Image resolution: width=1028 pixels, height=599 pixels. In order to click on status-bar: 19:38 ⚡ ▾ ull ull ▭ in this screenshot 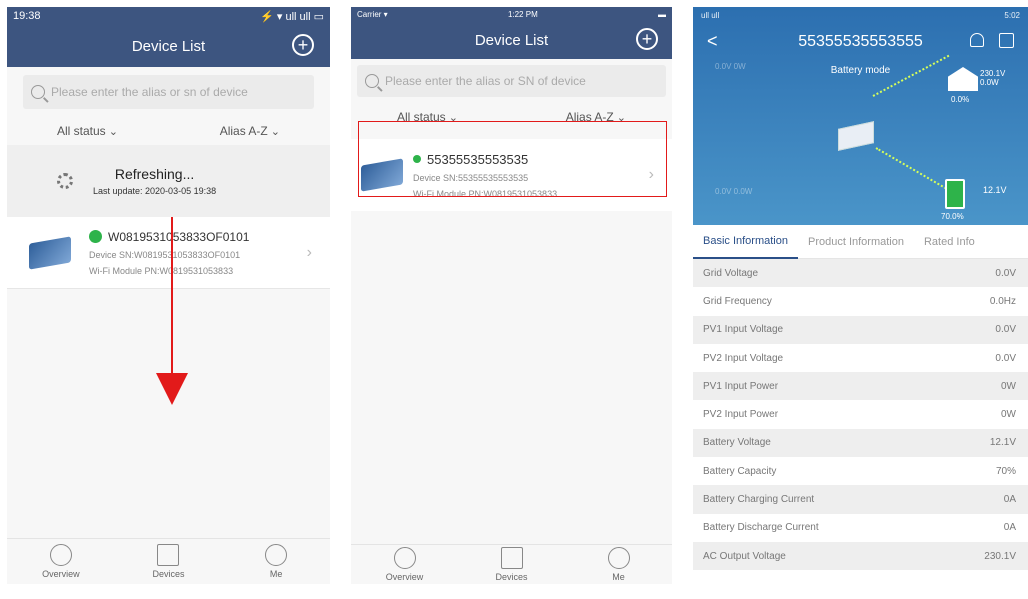, I will do `click(168, 16)`.